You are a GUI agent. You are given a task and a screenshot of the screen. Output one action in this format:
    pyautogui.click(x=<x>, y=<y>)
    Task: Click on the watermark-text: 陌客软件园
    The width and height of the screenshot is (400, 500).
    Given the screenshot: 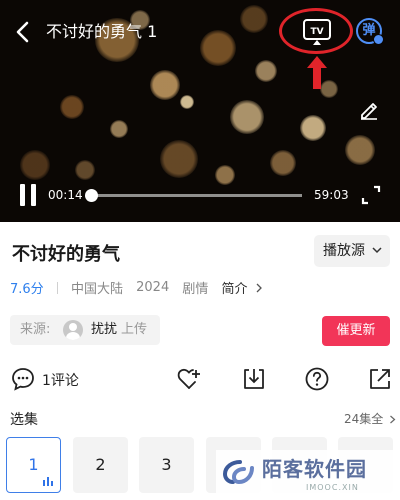 What is the action you would take?
    pyautogui.click(x=314, y=469)
    